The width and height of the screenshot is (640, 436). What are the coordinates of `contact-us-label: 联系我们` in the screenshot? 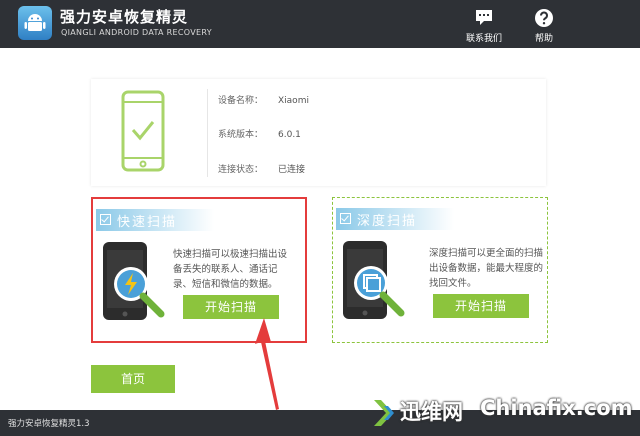 It's located at (483, 39).